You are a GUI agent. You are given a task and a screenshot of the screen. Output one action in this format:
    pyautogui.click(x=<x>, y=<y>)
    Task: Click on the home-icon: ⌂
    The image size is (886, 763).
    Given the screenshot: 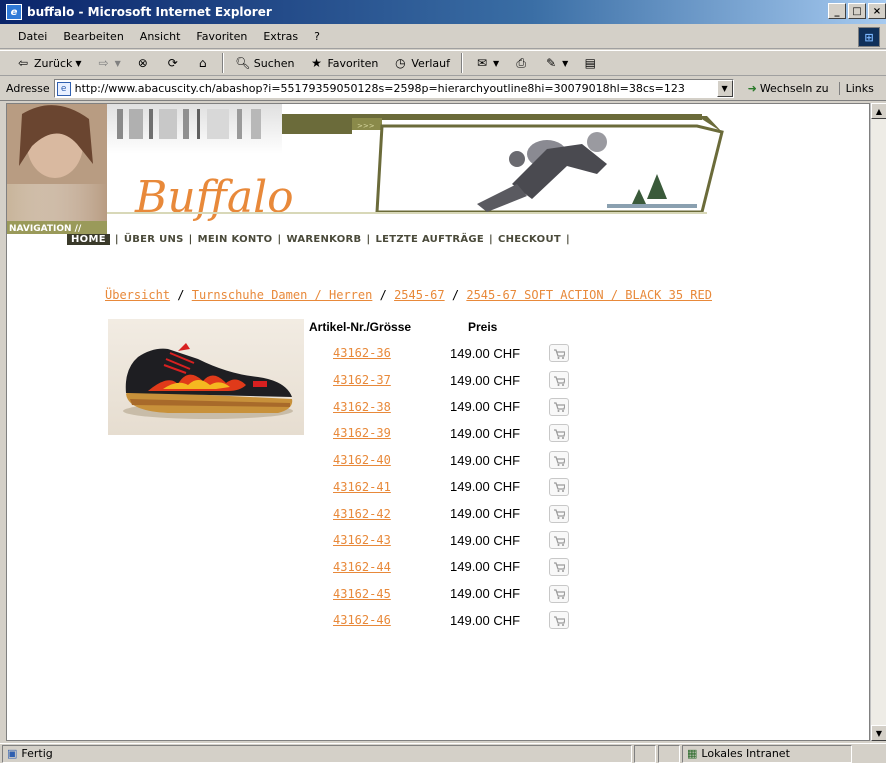 What is the action you would take?
    pyautogui.click(x=202, y=63)
    